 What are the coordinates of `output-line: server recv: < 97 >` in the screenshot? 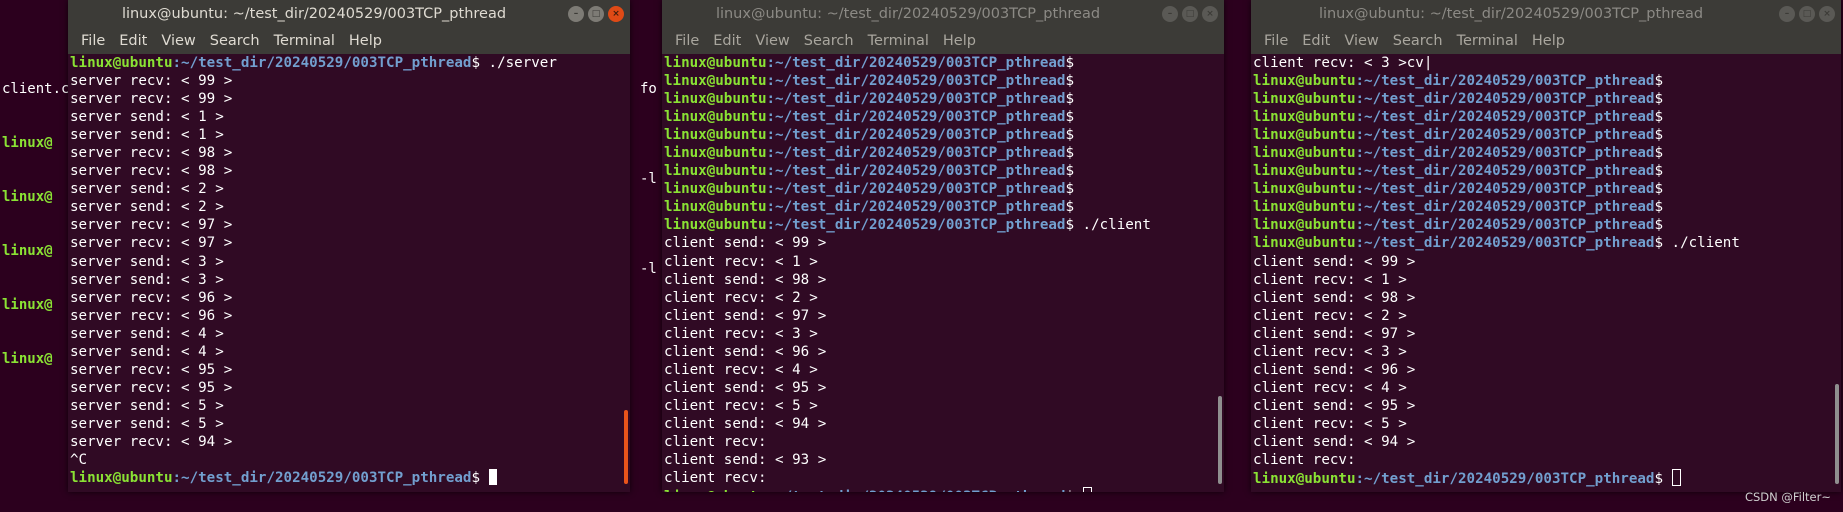 It's located at (151, 243).